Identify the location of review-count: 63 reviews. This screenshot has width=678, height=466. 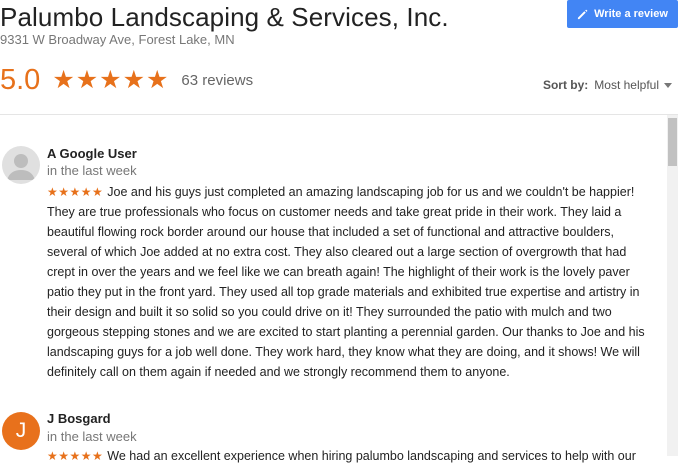
(217, 80).